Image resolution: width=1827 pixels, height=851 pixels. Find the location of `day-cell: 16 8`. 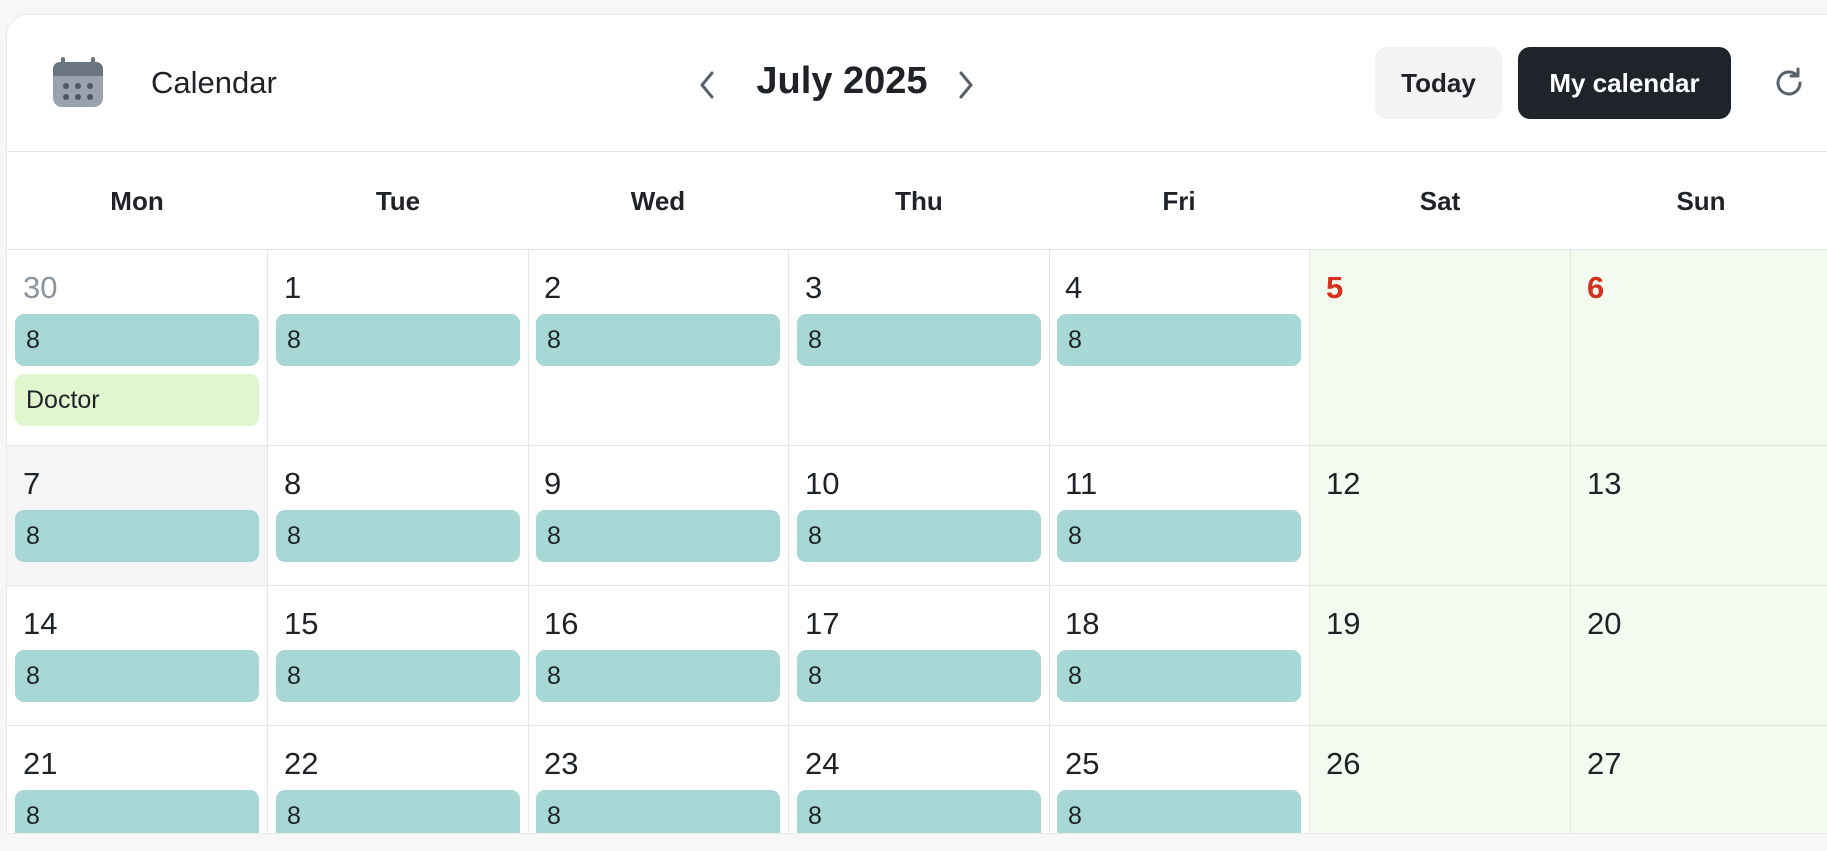

day-cell: 16 8 is located at coordinates (658, 656).